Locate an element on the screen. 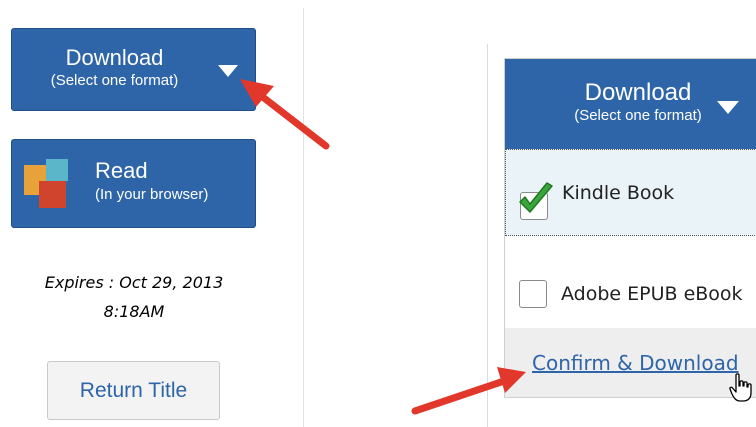 The height and width of the screenshot is (427, 756). arrow-to-download-caret is located at coordinates (285, 114).